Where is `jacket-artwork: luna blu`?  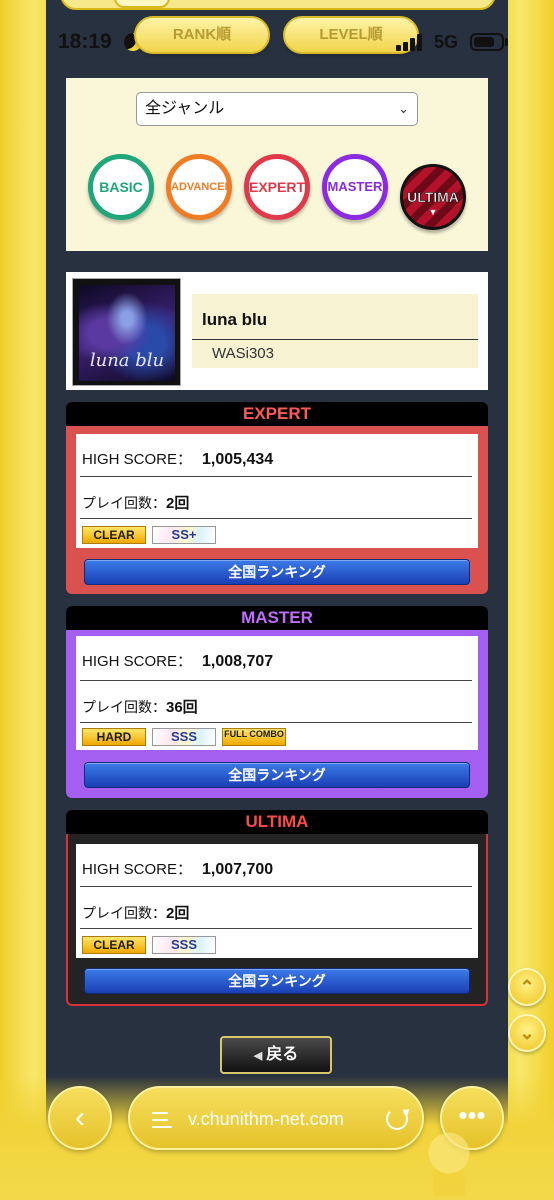 jacket-artwork: luna blu is located at coordinates (127, 333).